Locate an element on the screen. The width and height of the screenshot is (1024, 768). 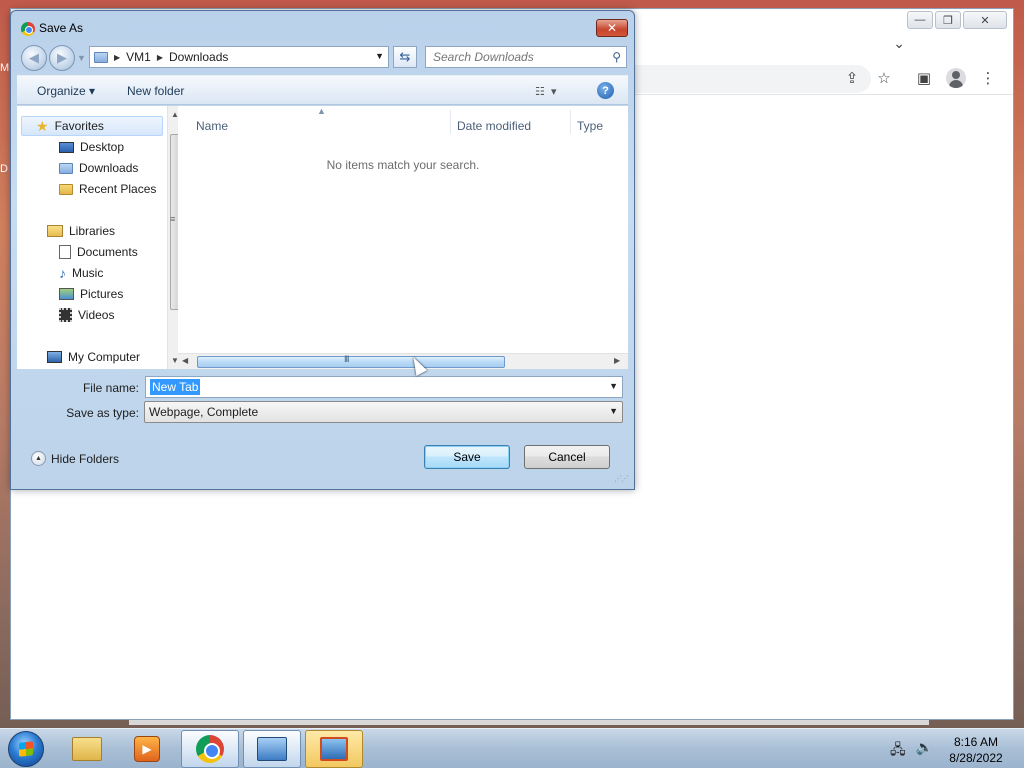
scrollbar-grip-icon: ≡ is located at coordinates (173, 219).